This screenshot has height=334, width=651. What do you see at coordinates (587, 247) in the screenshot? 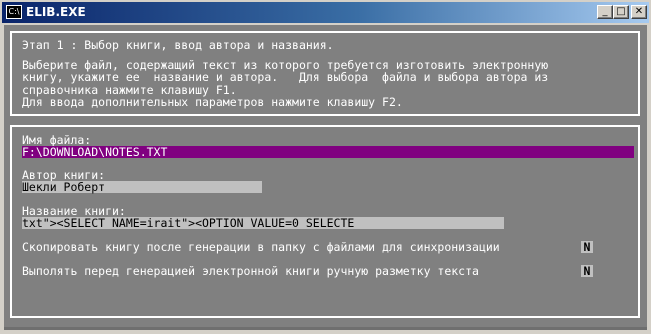
I see `copy-after-generation-toggle: N` at bounding box center [587, 247].